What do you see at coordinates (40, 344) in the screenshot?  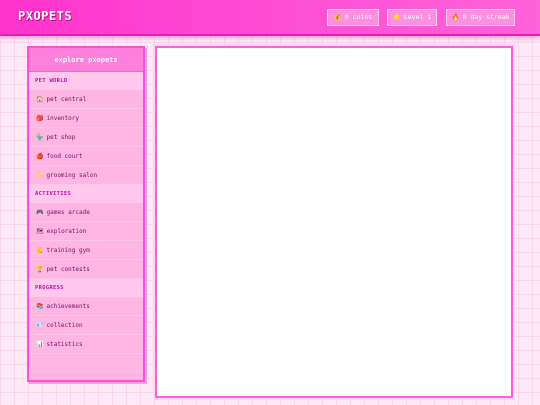 I see `chart-icon: 📊` at bounding box center [40, 344].